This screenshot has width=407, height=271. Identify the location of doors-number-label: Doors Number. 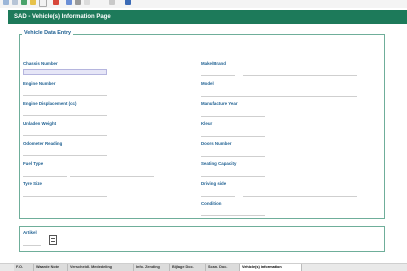
(216, 143).